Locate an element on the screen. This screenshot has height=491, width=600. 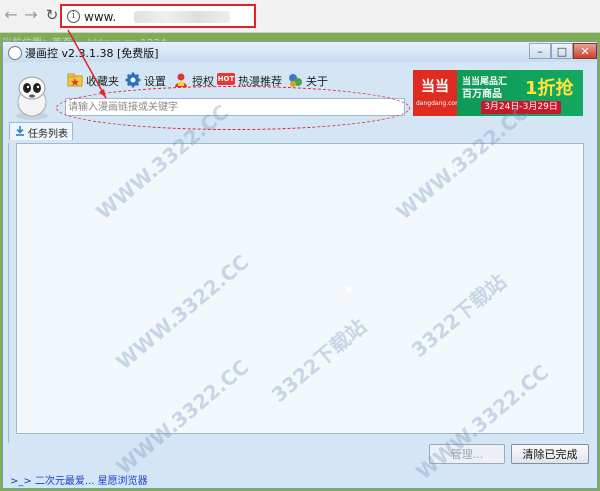
gear-icon is located at coordinates (133, 80).